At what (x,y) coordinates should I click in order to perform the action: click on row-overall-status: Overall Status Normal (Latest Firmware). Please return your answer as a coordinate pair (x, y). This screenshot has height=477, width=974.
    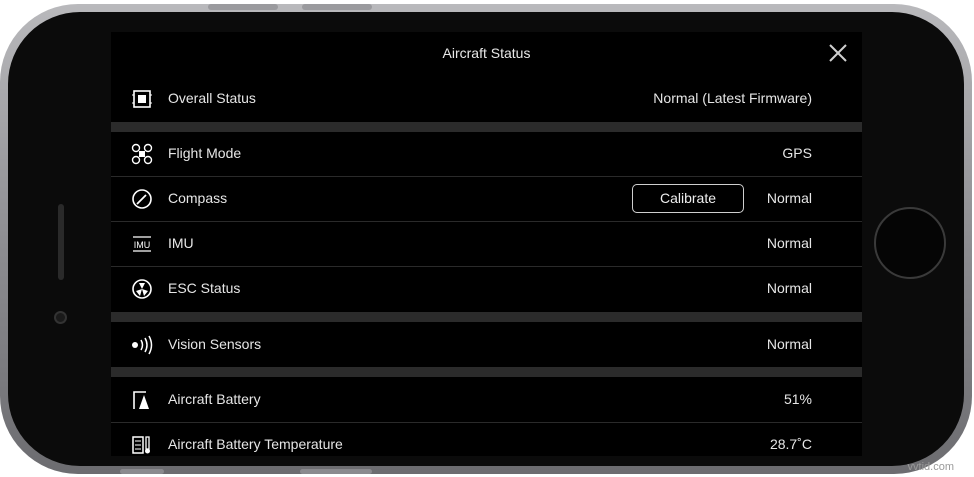
    Looking at the image, I should click on (486, 98).